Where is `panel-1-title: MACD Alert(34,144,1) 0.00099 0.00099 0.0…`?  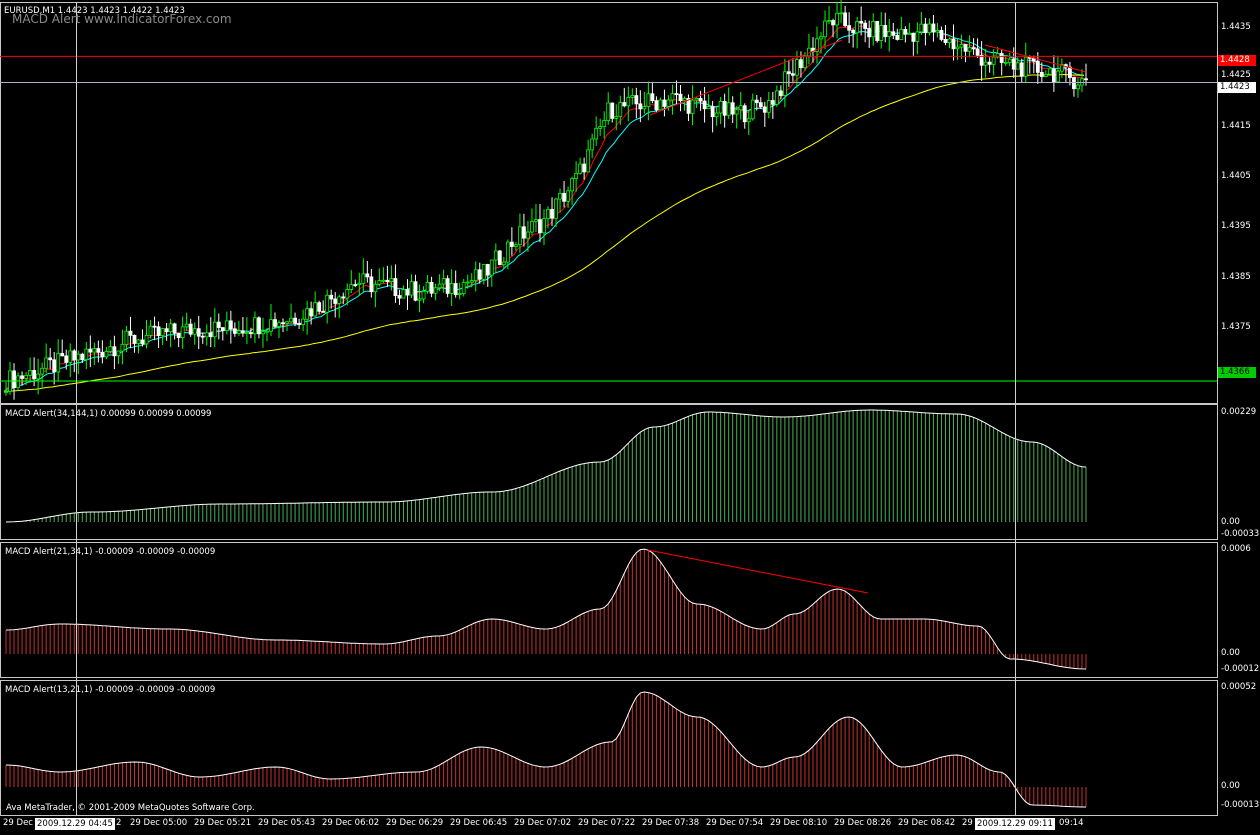
panel-1-title: MACD Alert(34,144,1) 0.00099 0.00099 0.0… is located at coordinates (108, 414).